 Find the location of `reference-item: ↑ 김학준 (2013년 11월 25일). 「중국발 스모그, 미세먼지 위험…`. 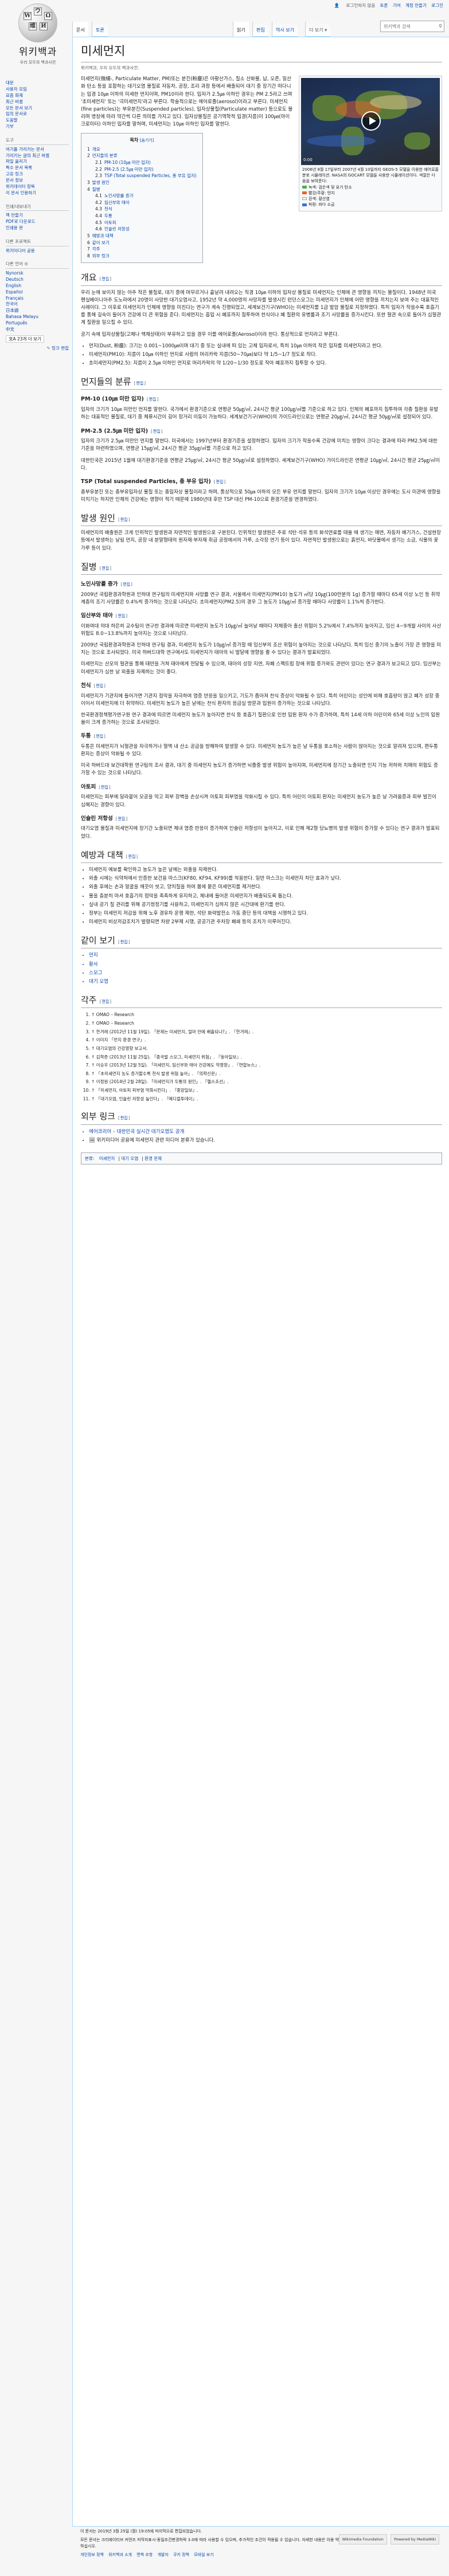

reference-item: ↑ 김학준 (2013년 11월 25일). 「중국발 스모그, 미세먼지 위험… is located at coordinates (267, 1057).